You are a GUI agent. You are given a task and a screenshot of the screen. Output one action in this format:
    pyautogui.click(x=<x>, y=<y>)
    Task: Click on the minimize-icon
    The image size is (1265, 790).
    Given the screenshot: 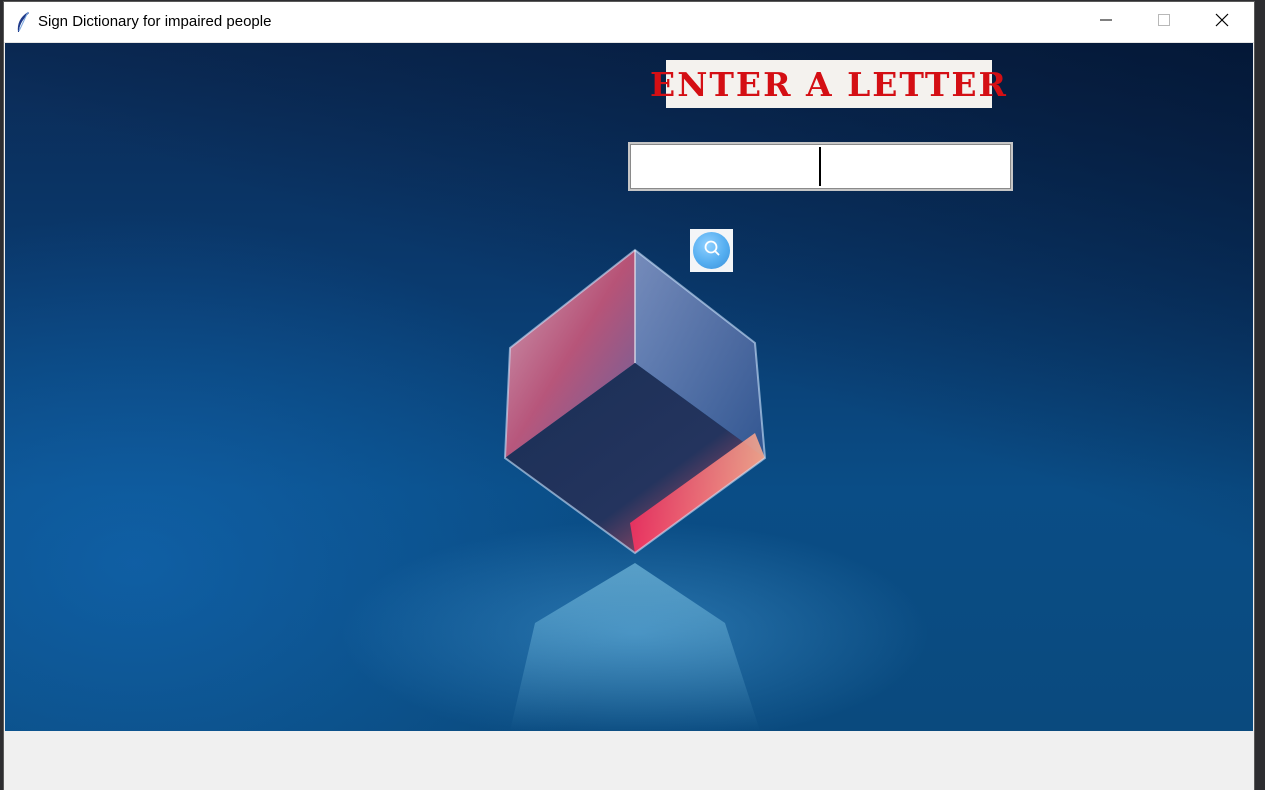 What is the action you would take?
    pyautogui.click(x=1106, y=22)
    